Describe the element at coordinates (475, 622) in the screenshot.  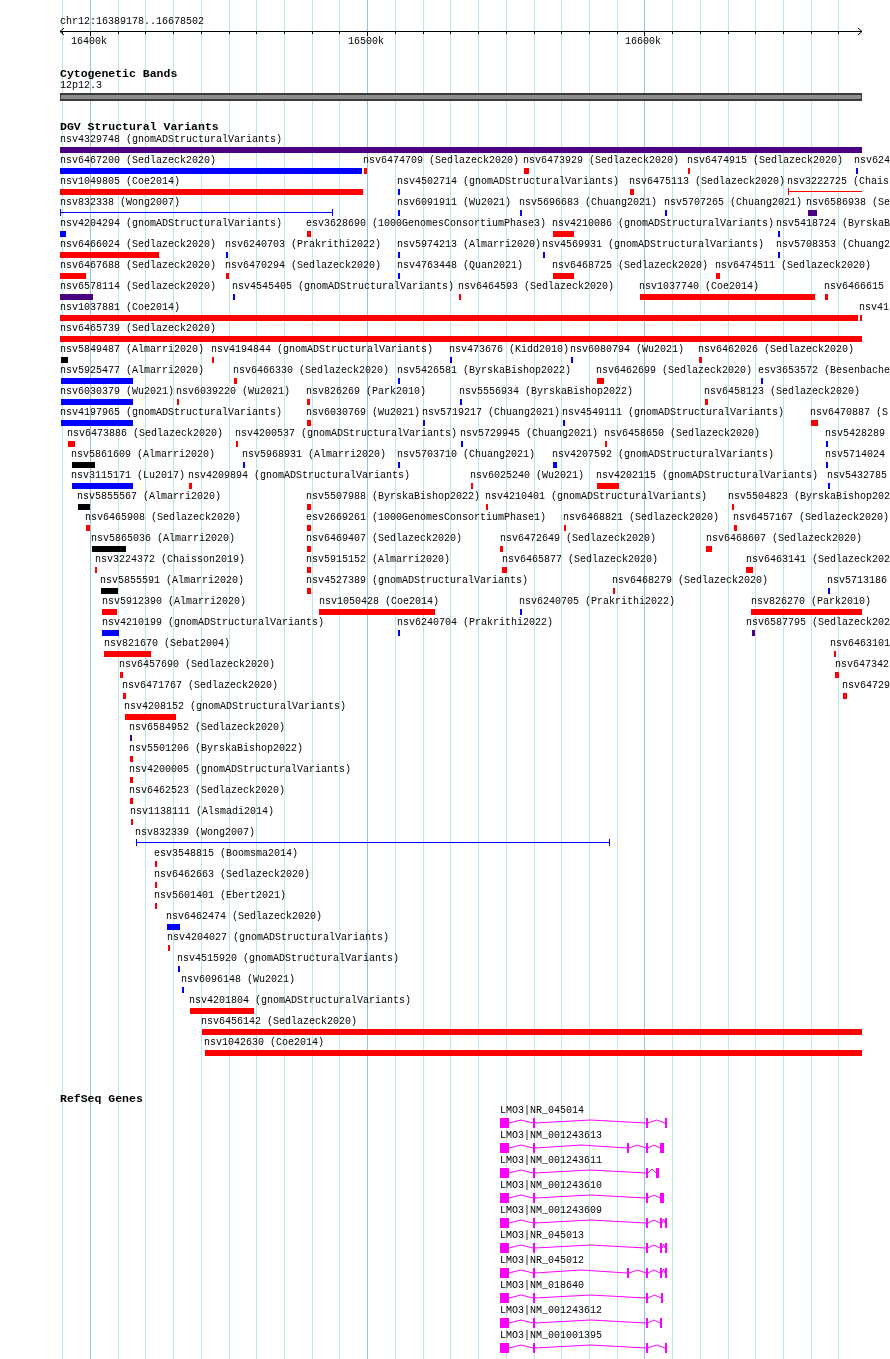
I see `variant-label: nsv6240704 (Prakrithi2022)` at that location.